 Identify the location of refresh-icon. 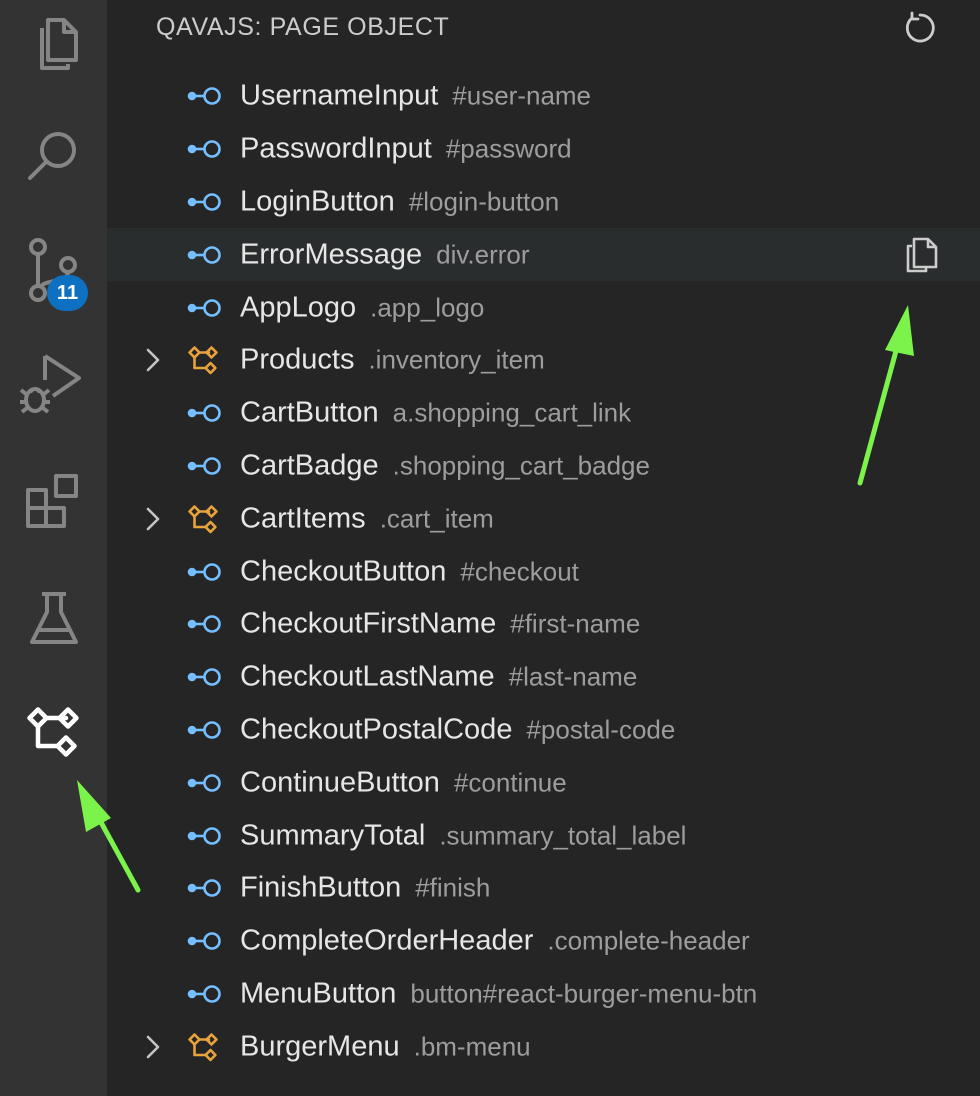
(920, 27).